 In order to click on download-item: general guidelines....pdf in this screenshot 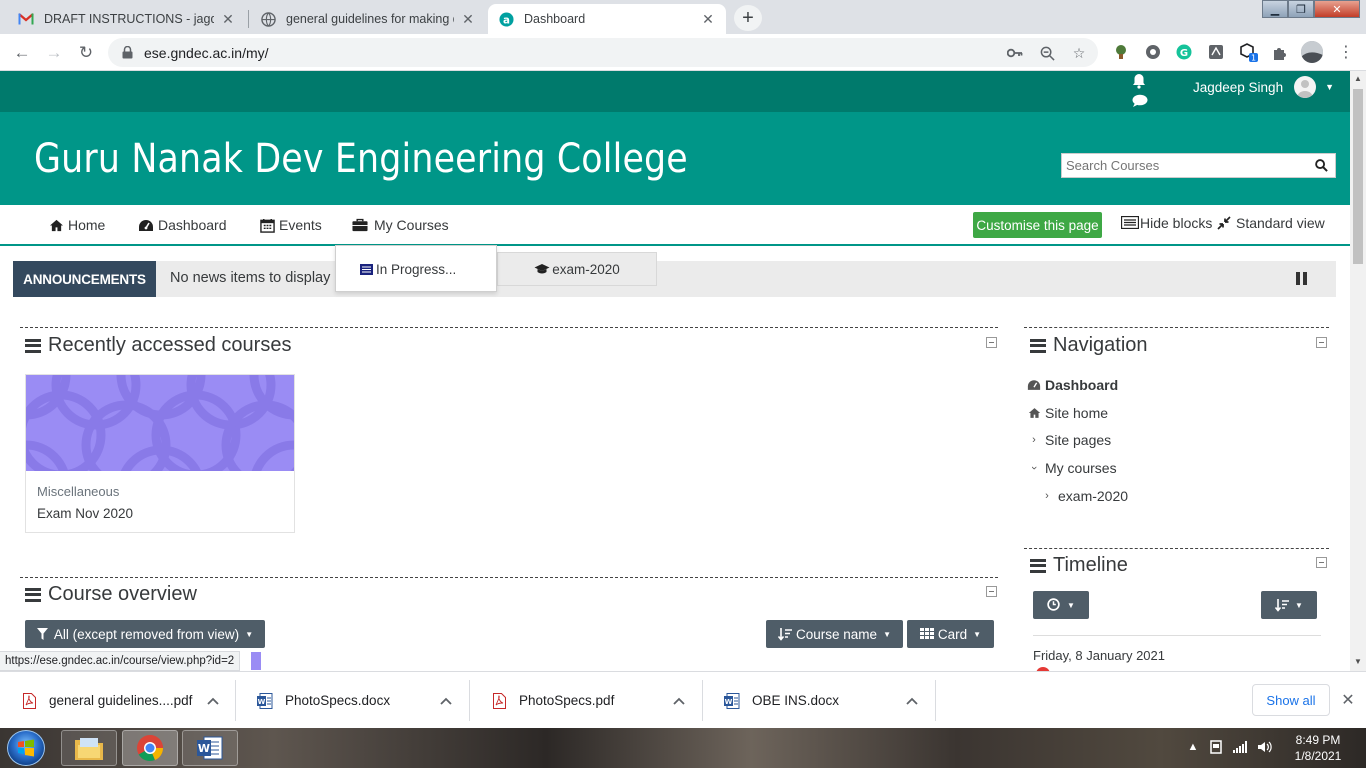, I will do `click(118, 700)`.